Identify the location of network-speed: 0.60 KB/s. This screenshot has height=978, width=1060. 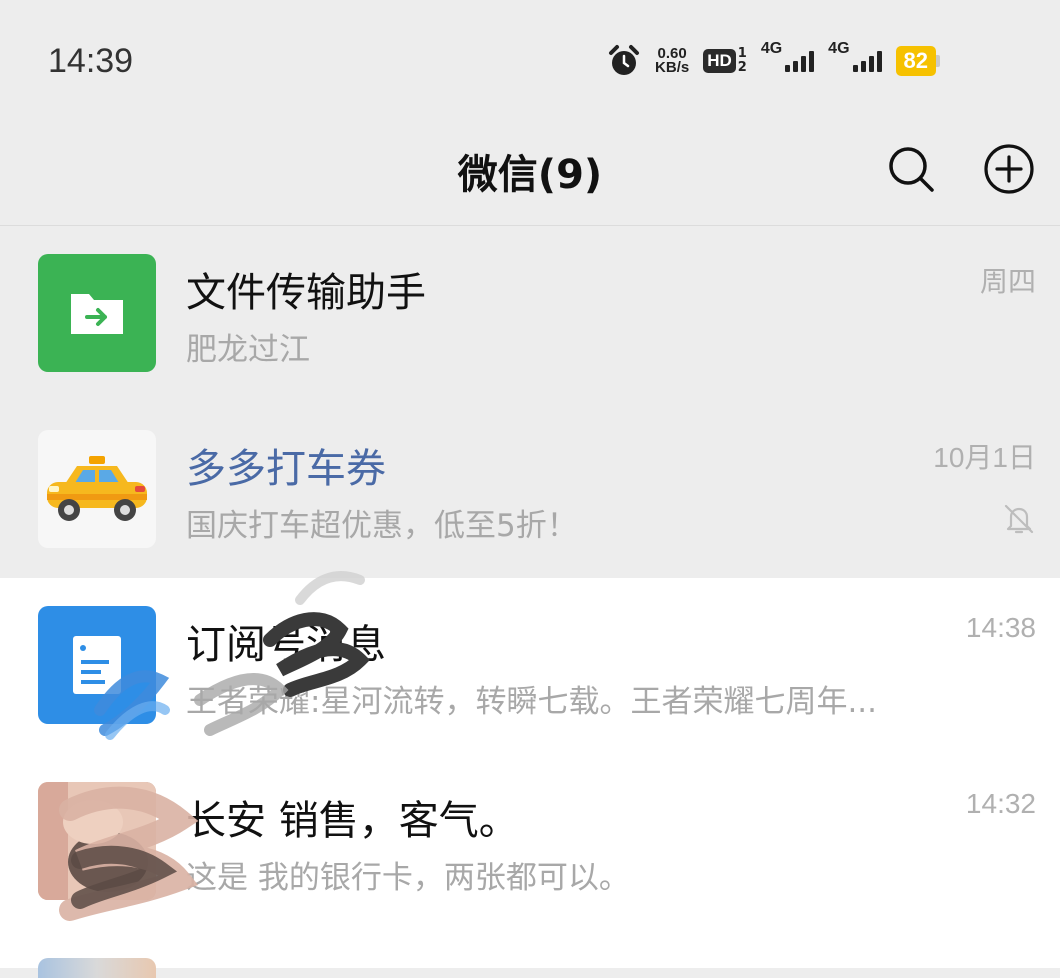
(672, 61).